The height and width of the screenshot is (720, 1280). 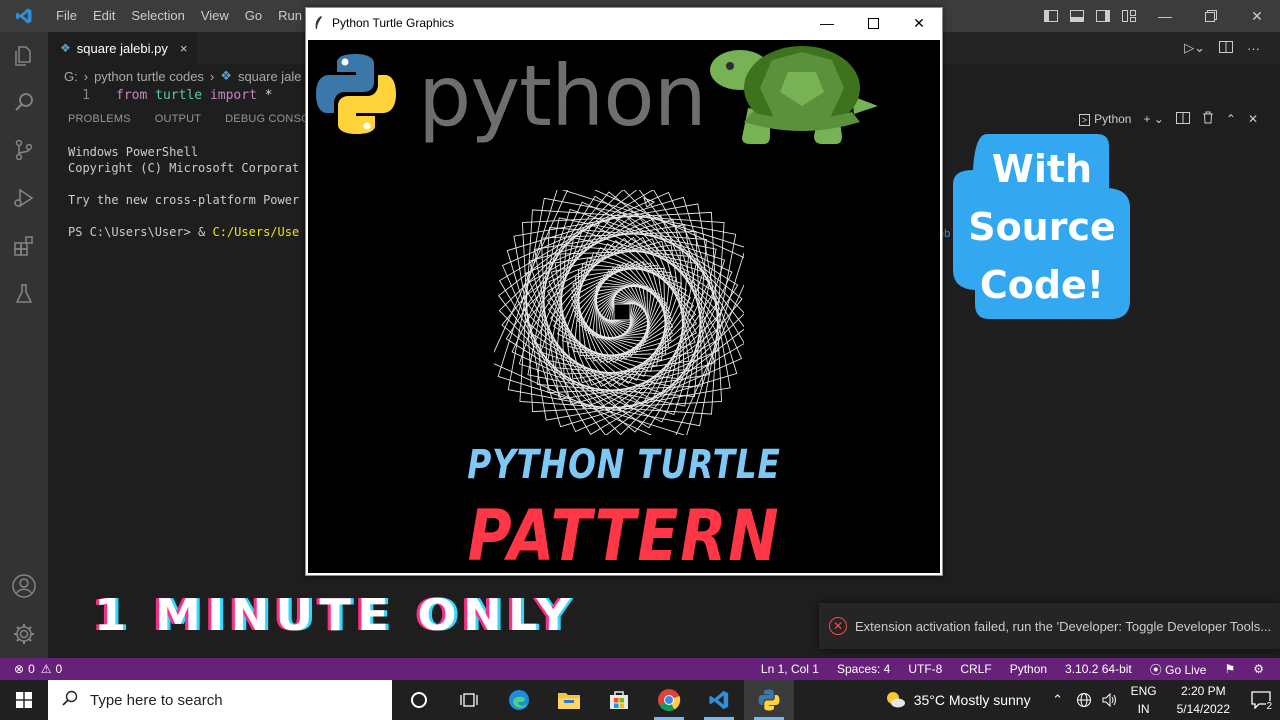 What do you see at coordinates (769, 700) in the screenshot?
I see `python-taskbar-icon` at bounding box center [769, 700].